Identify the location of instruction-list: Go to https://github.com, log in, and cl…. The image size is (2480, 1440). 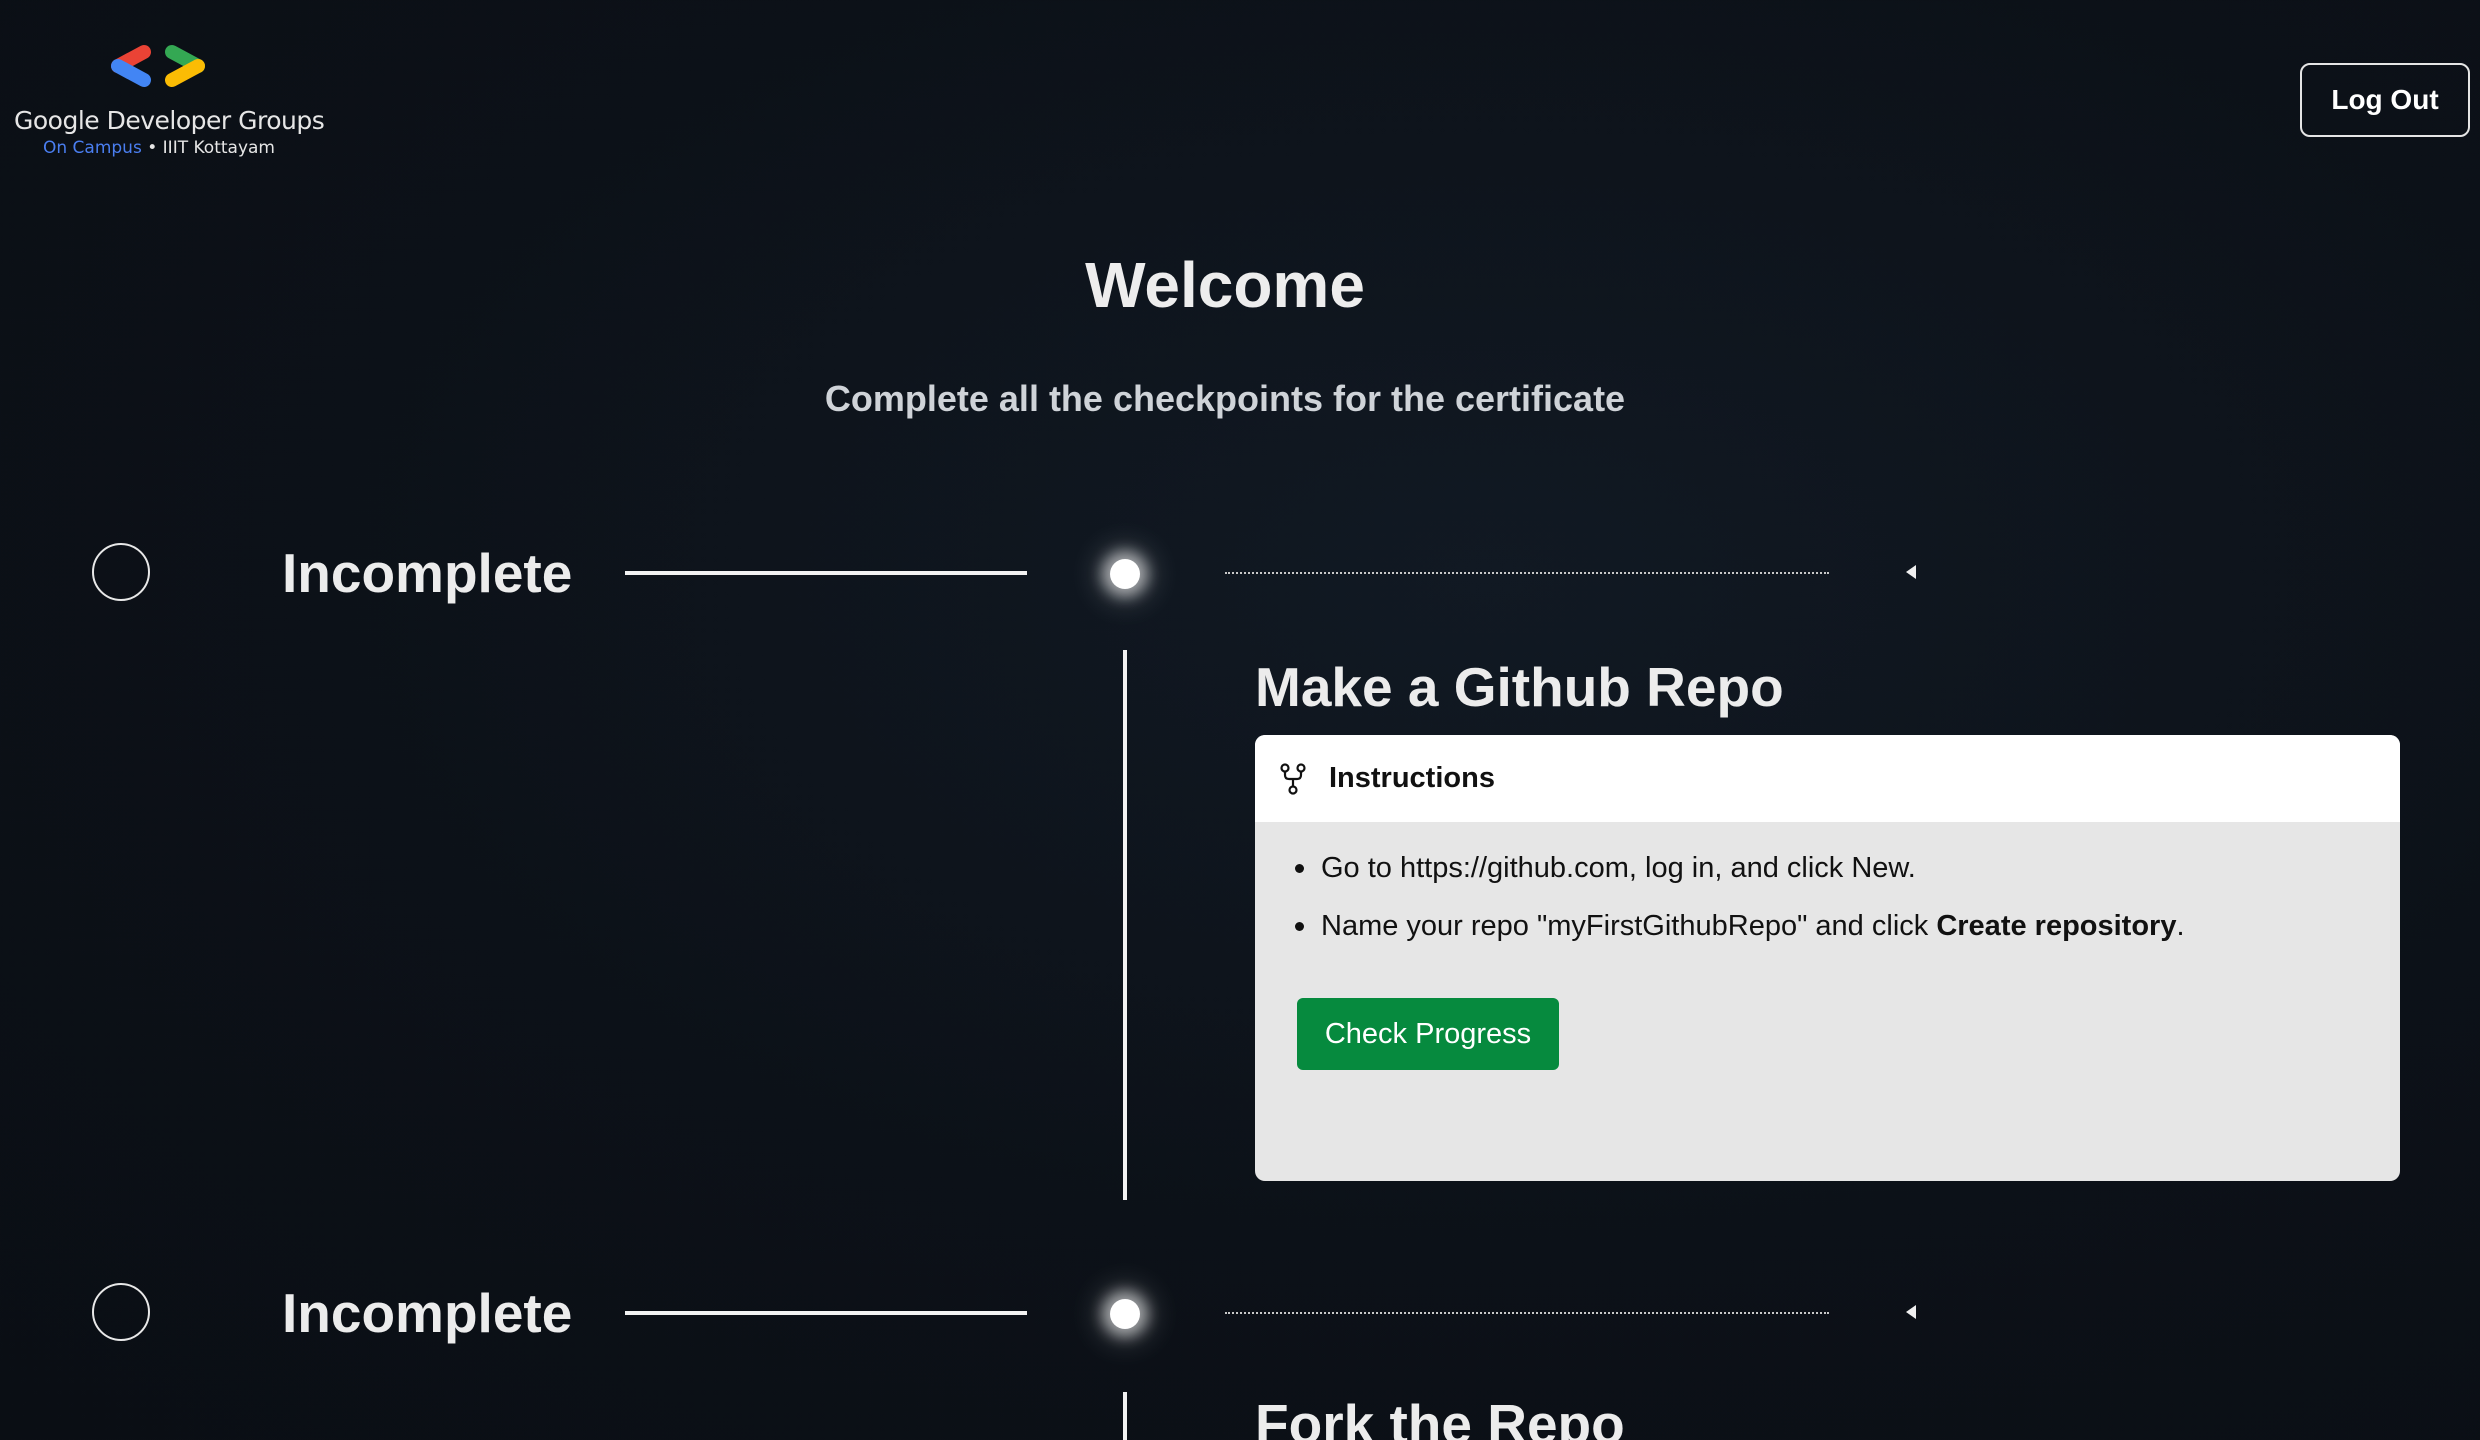
(1847, 897).